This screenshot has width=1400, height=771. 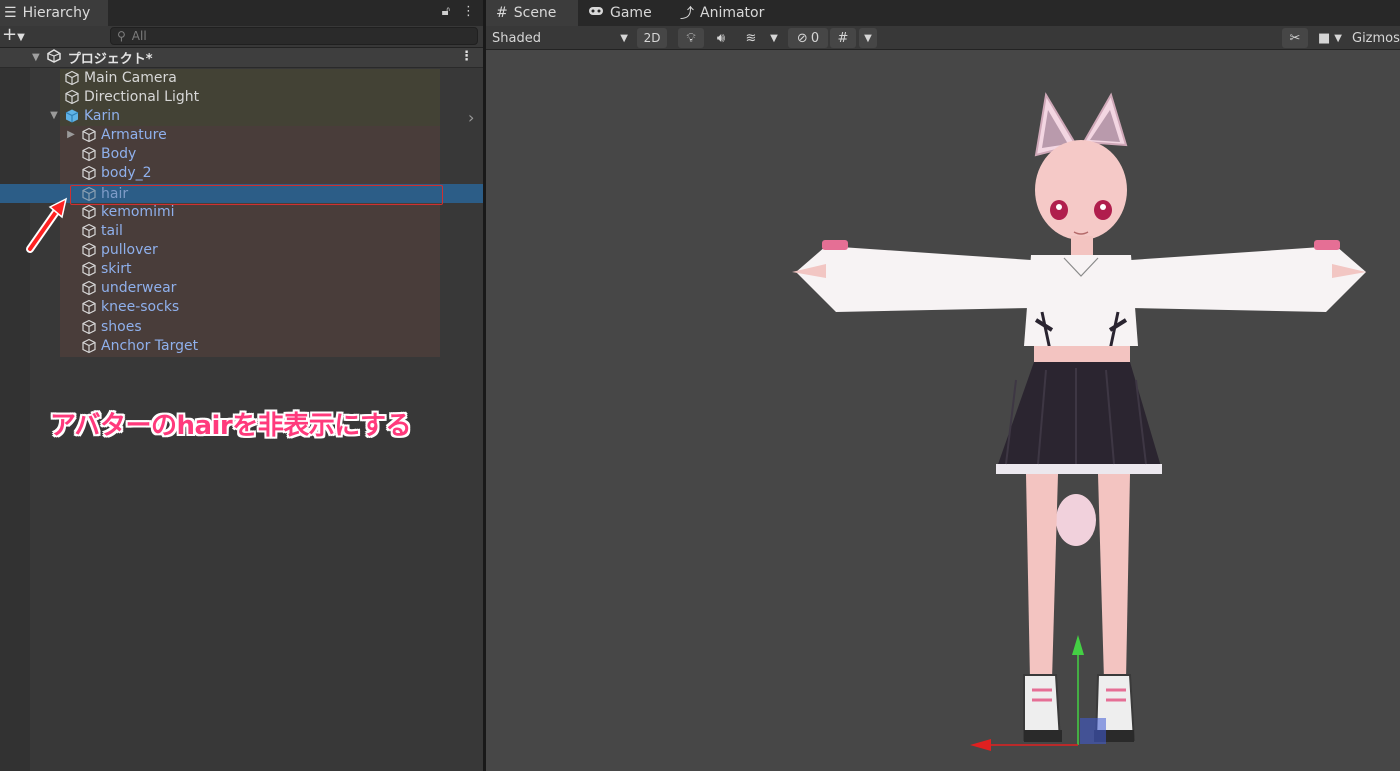 What do you see at coordinates (110, 59) in the screenshot?
I see `scene-name: プロジェクト*` at bounding box center [110, 59].